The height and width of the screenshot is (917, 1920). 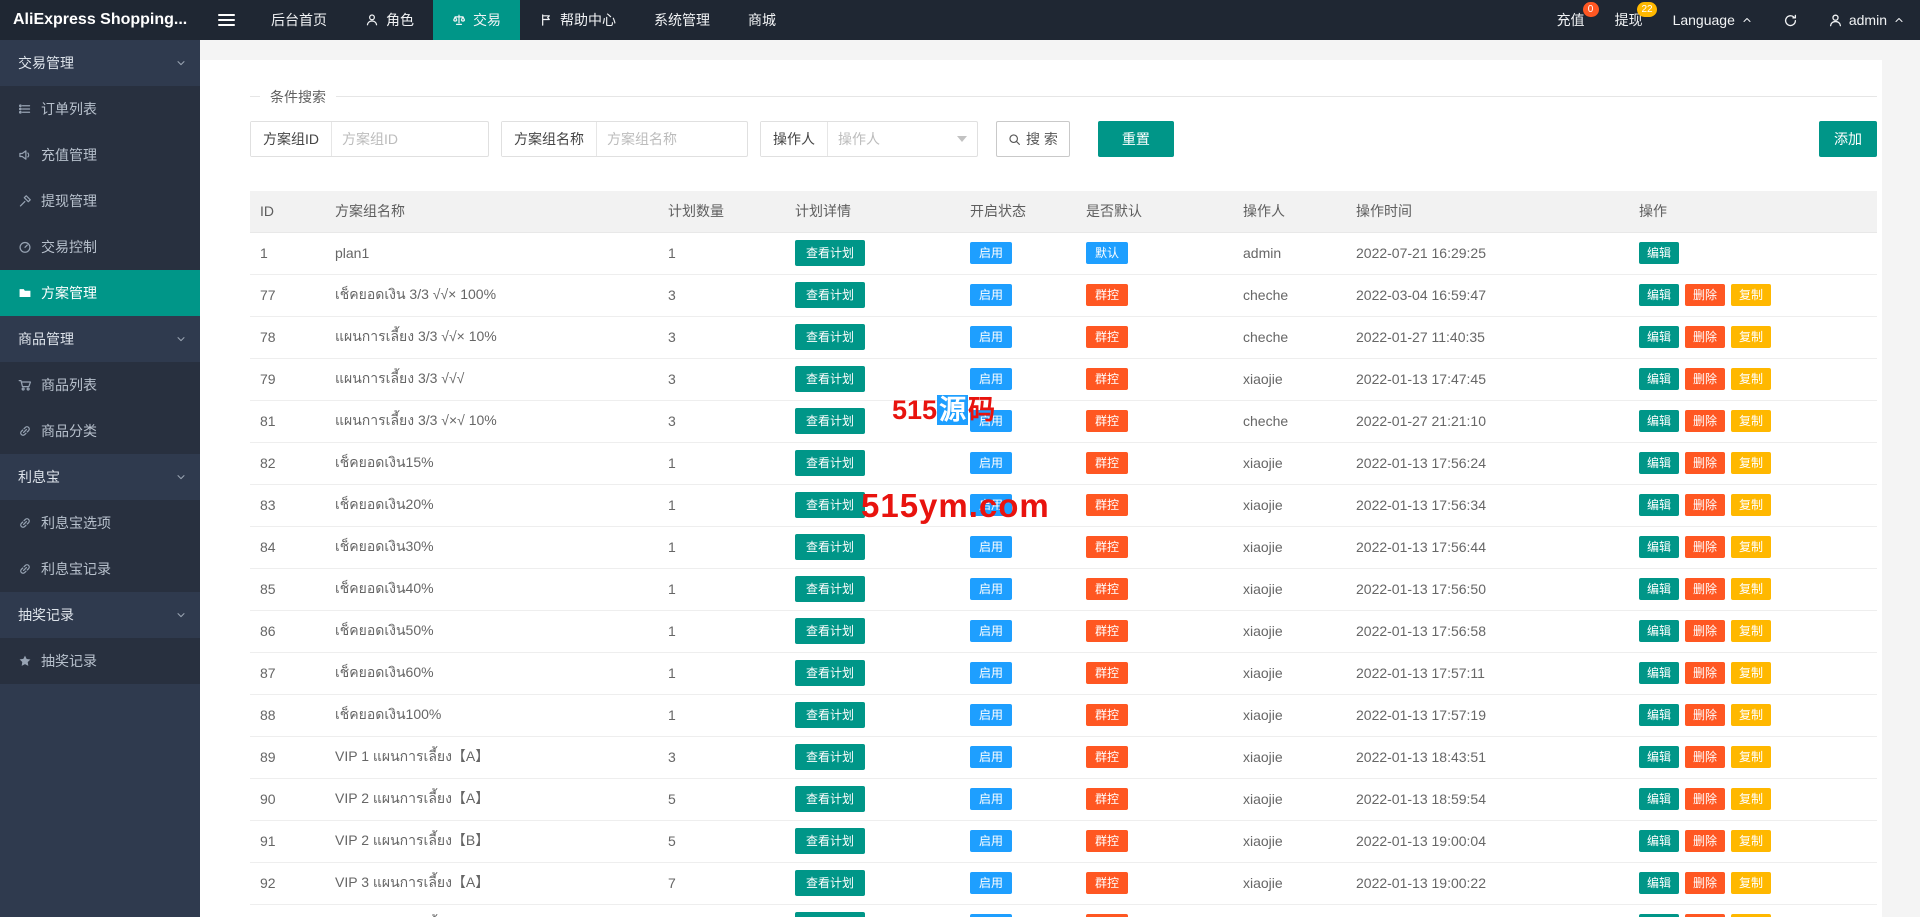 What do you see at coordinates (762, 20) in the screenshot?
I see `top-nav-item: 商城` at bounding box center [762, 20].